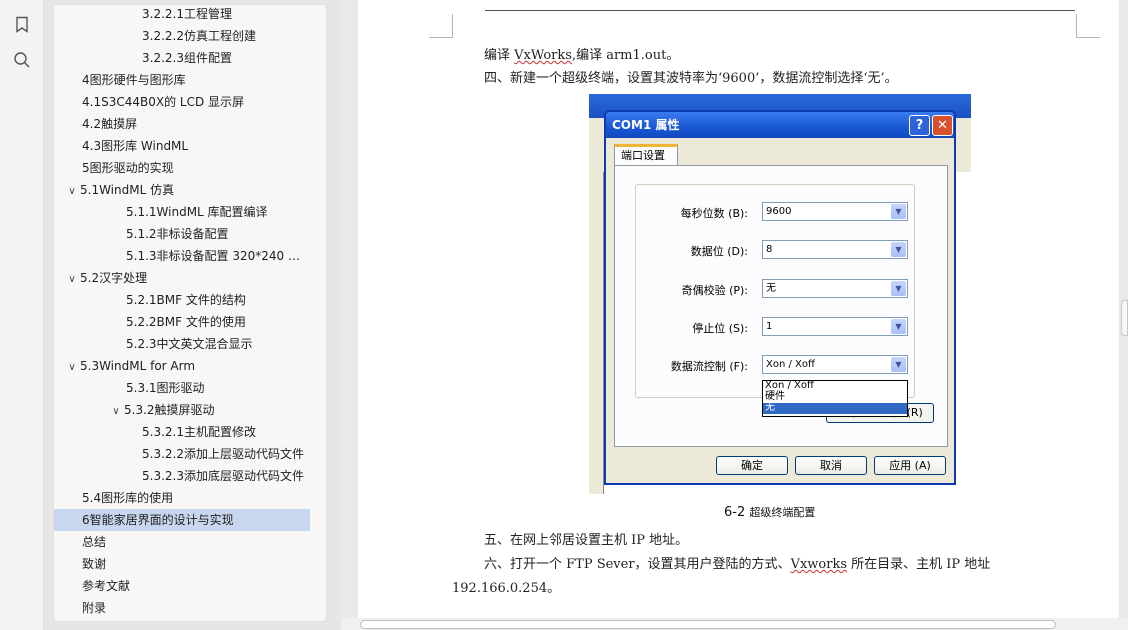  What do you see at coordinates (835, 408) in the screenshot?
I see `dropdown-option-none: 无` at bounding box center [835, 408].